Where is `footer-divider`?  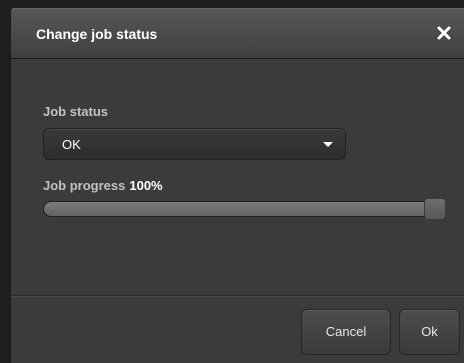 footer-divider is located at coordinates (237, 296).